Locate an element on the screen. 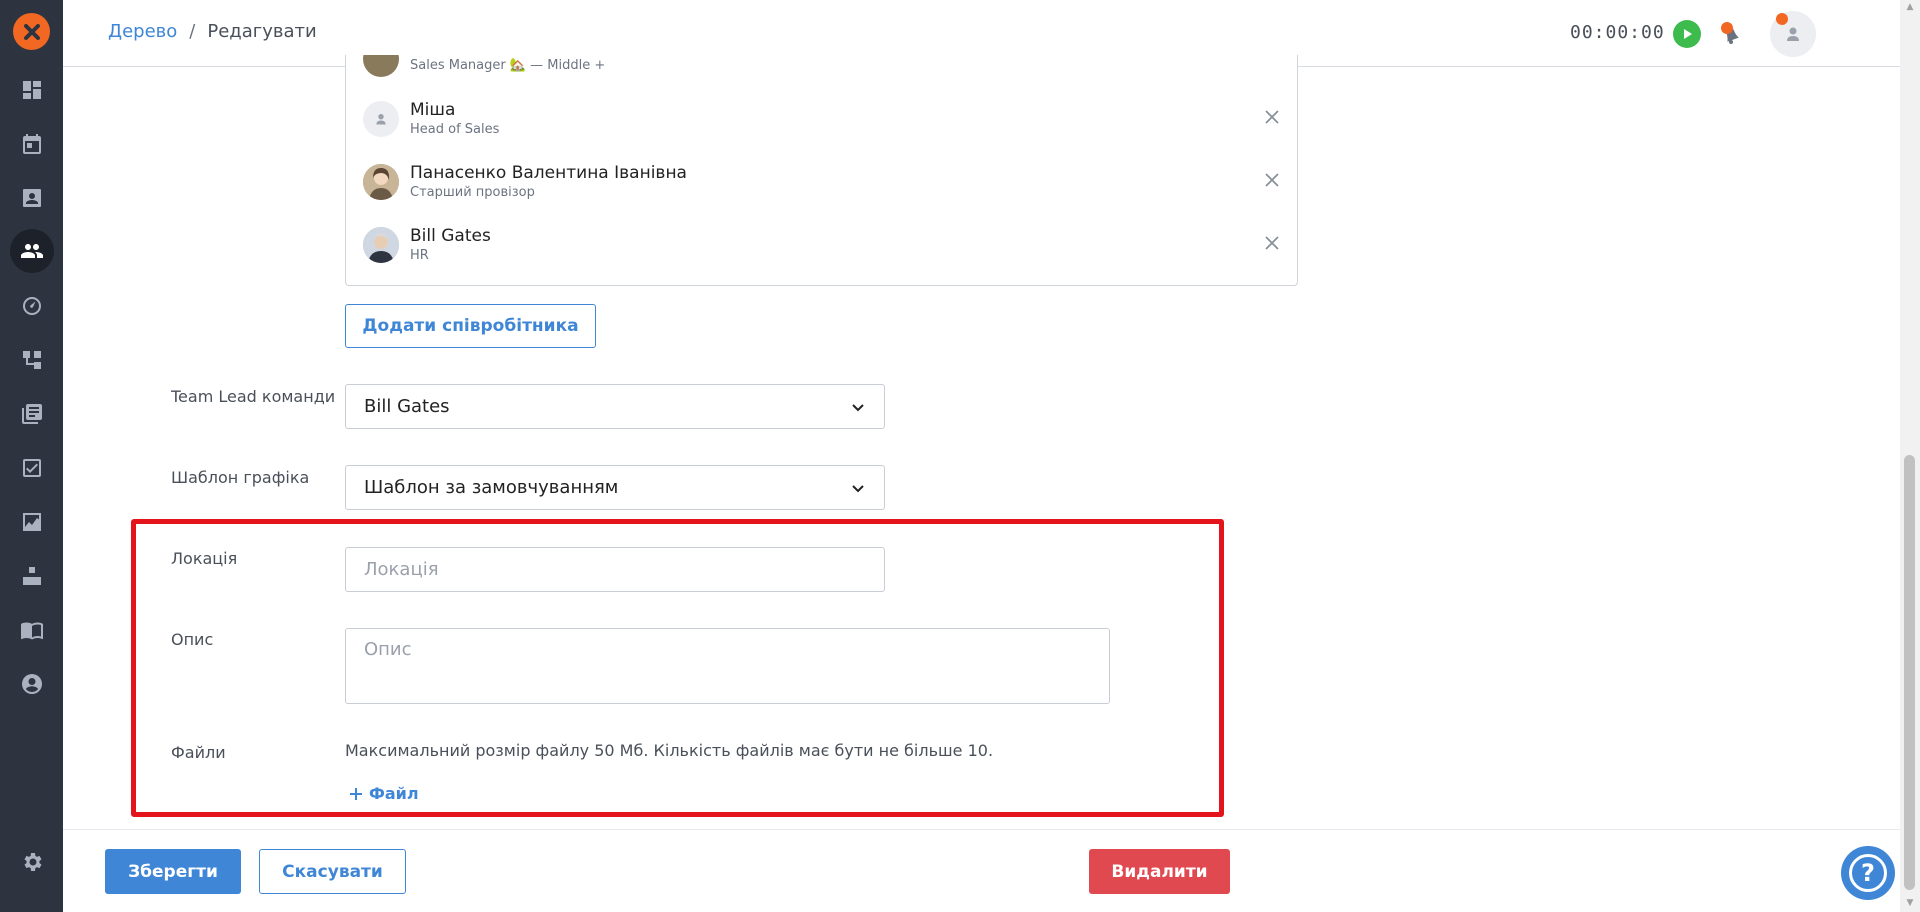 The height and width of the screenshot is (912, 1920). list-item: Міша Head of Sales is located at coordinates (821, 118).